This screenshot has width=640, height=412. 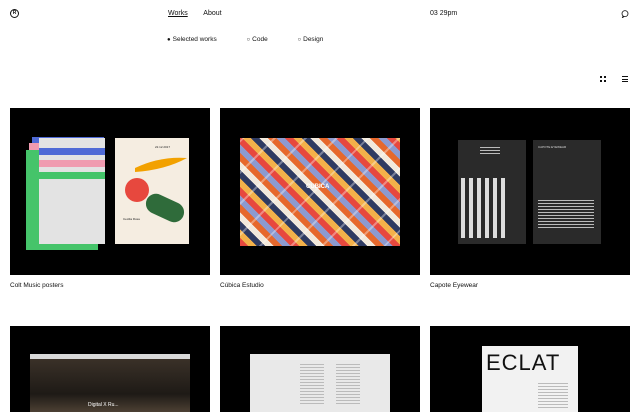 What do you see at coordinates (320, 285) in the screenshot?
I see `project-title: Cúbica Estudio` at bounding box center [320, 285].